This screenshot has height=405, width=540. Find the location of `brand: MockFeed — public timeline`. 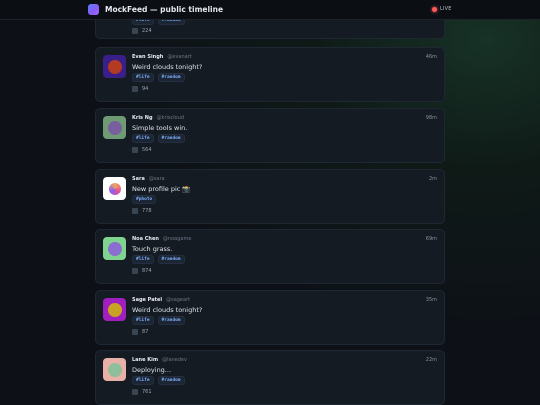

brand: MockFeed — public timeline is located at coordinates (155, 9).